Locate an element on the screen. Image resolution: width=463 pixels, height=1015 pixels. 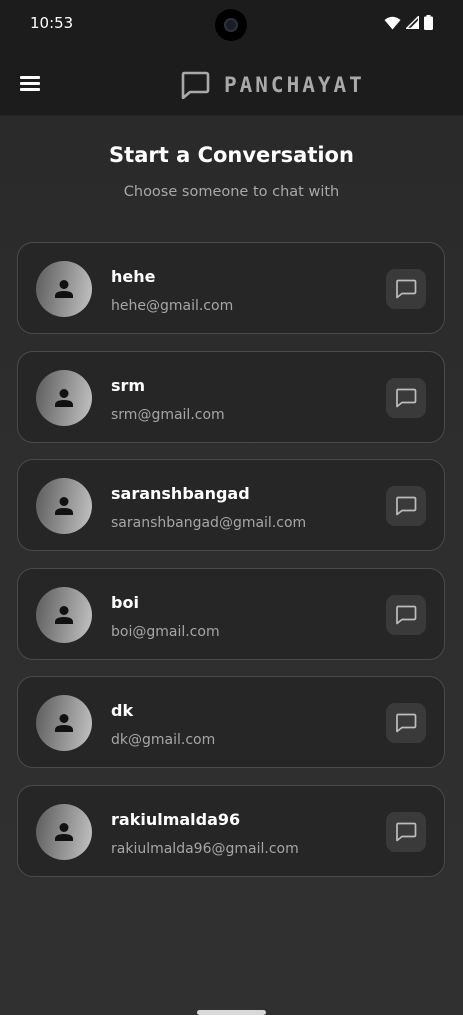
status-icons is located at coordinates (408, 22).